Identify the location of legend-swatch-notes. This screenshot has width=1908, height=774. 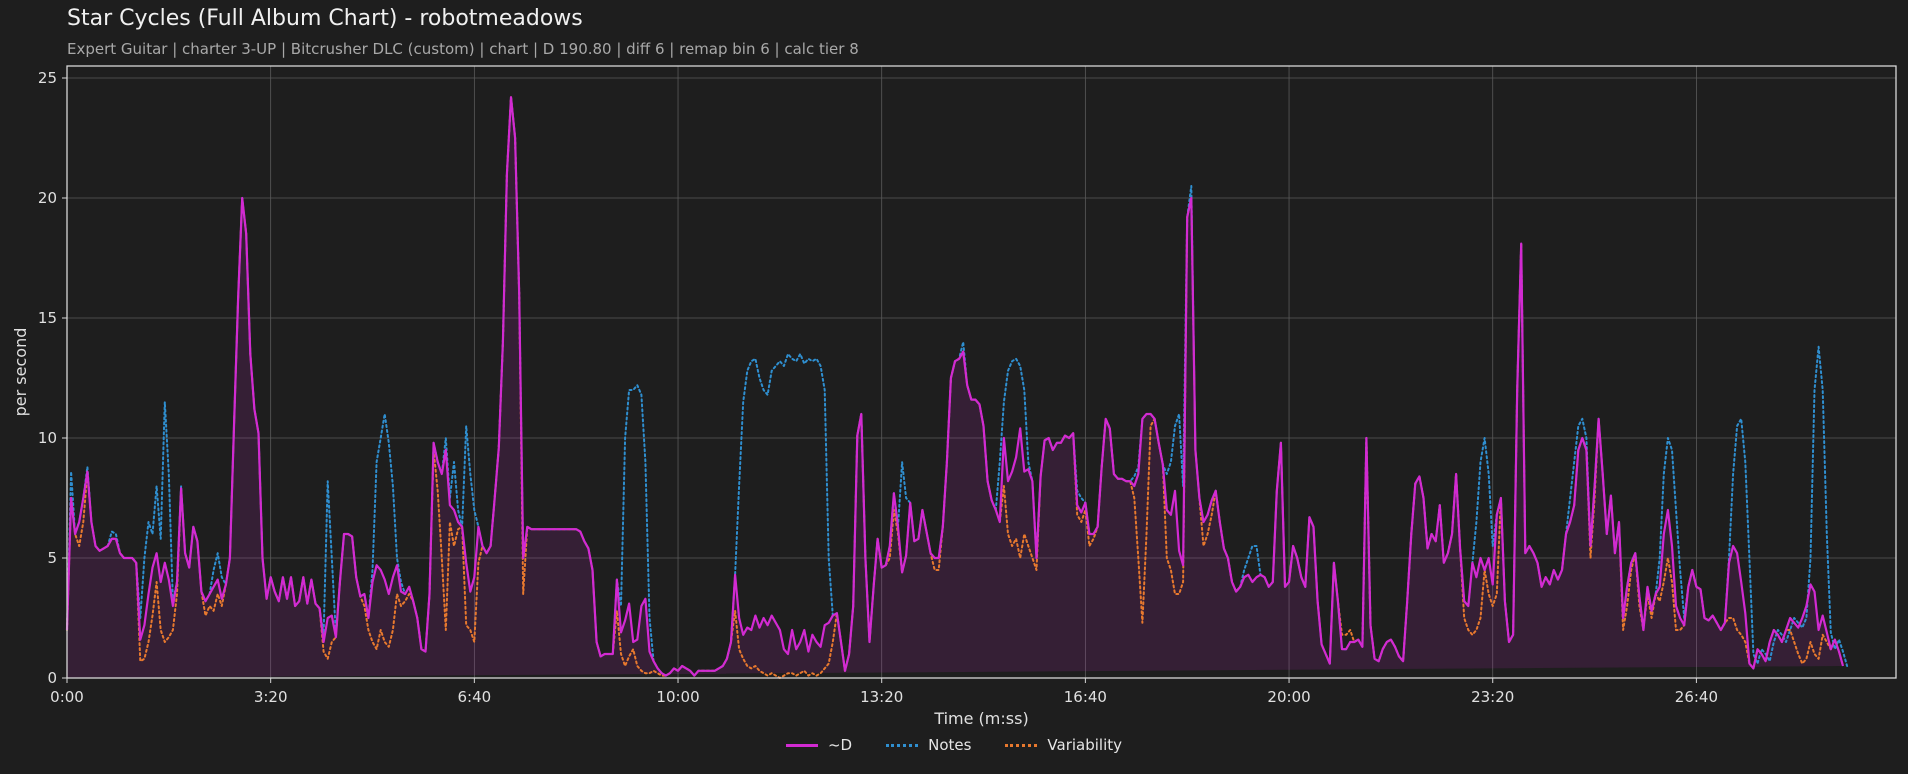
(902, 745).